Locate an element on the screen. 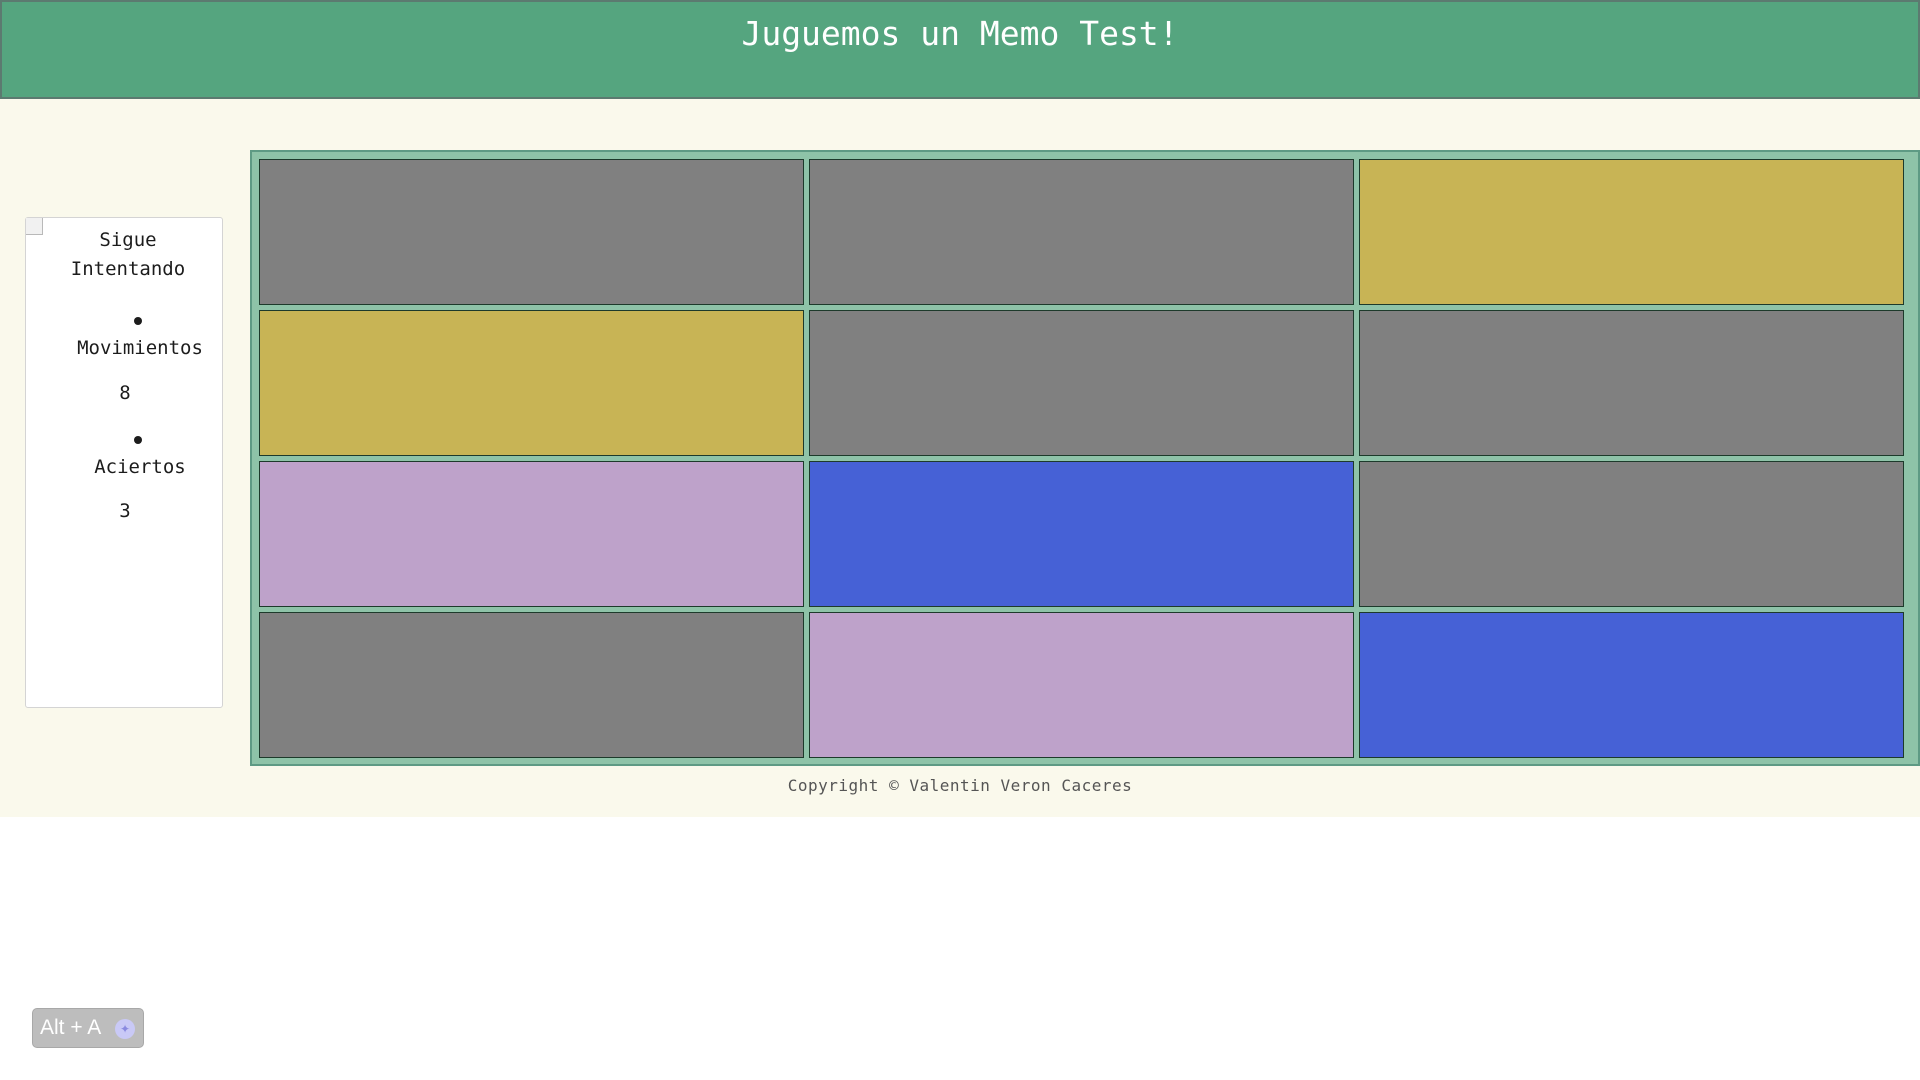 The image size is (1920, 1080). shortcut-badge: Alt + A ✦ is located at coordinates (88, 1028).